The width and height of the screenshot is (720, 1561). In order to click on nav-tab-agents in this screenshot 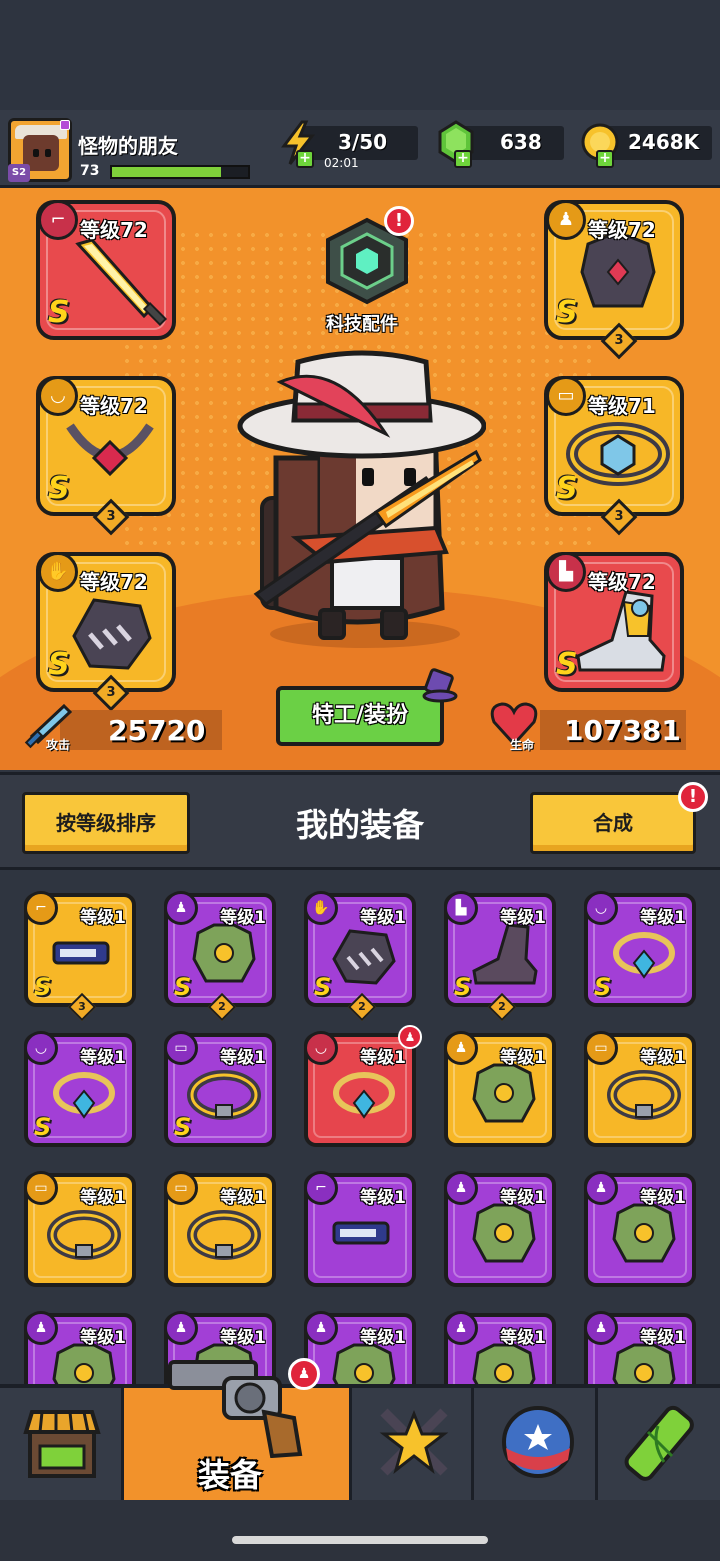, I will do `click(413, 1444)`.